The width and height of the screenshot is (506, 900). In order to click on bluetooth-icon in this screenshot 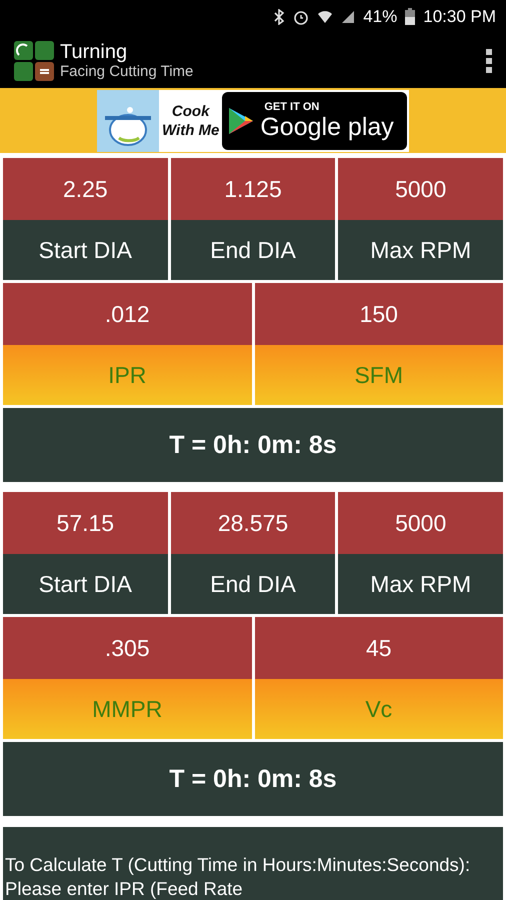, I will do `click(279, 16)`.